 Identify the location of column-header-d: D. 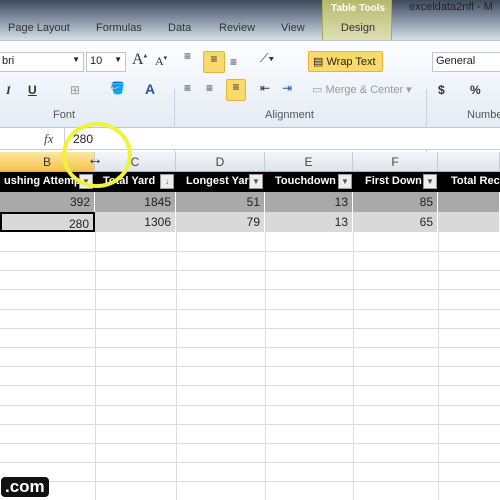
(220, 162).